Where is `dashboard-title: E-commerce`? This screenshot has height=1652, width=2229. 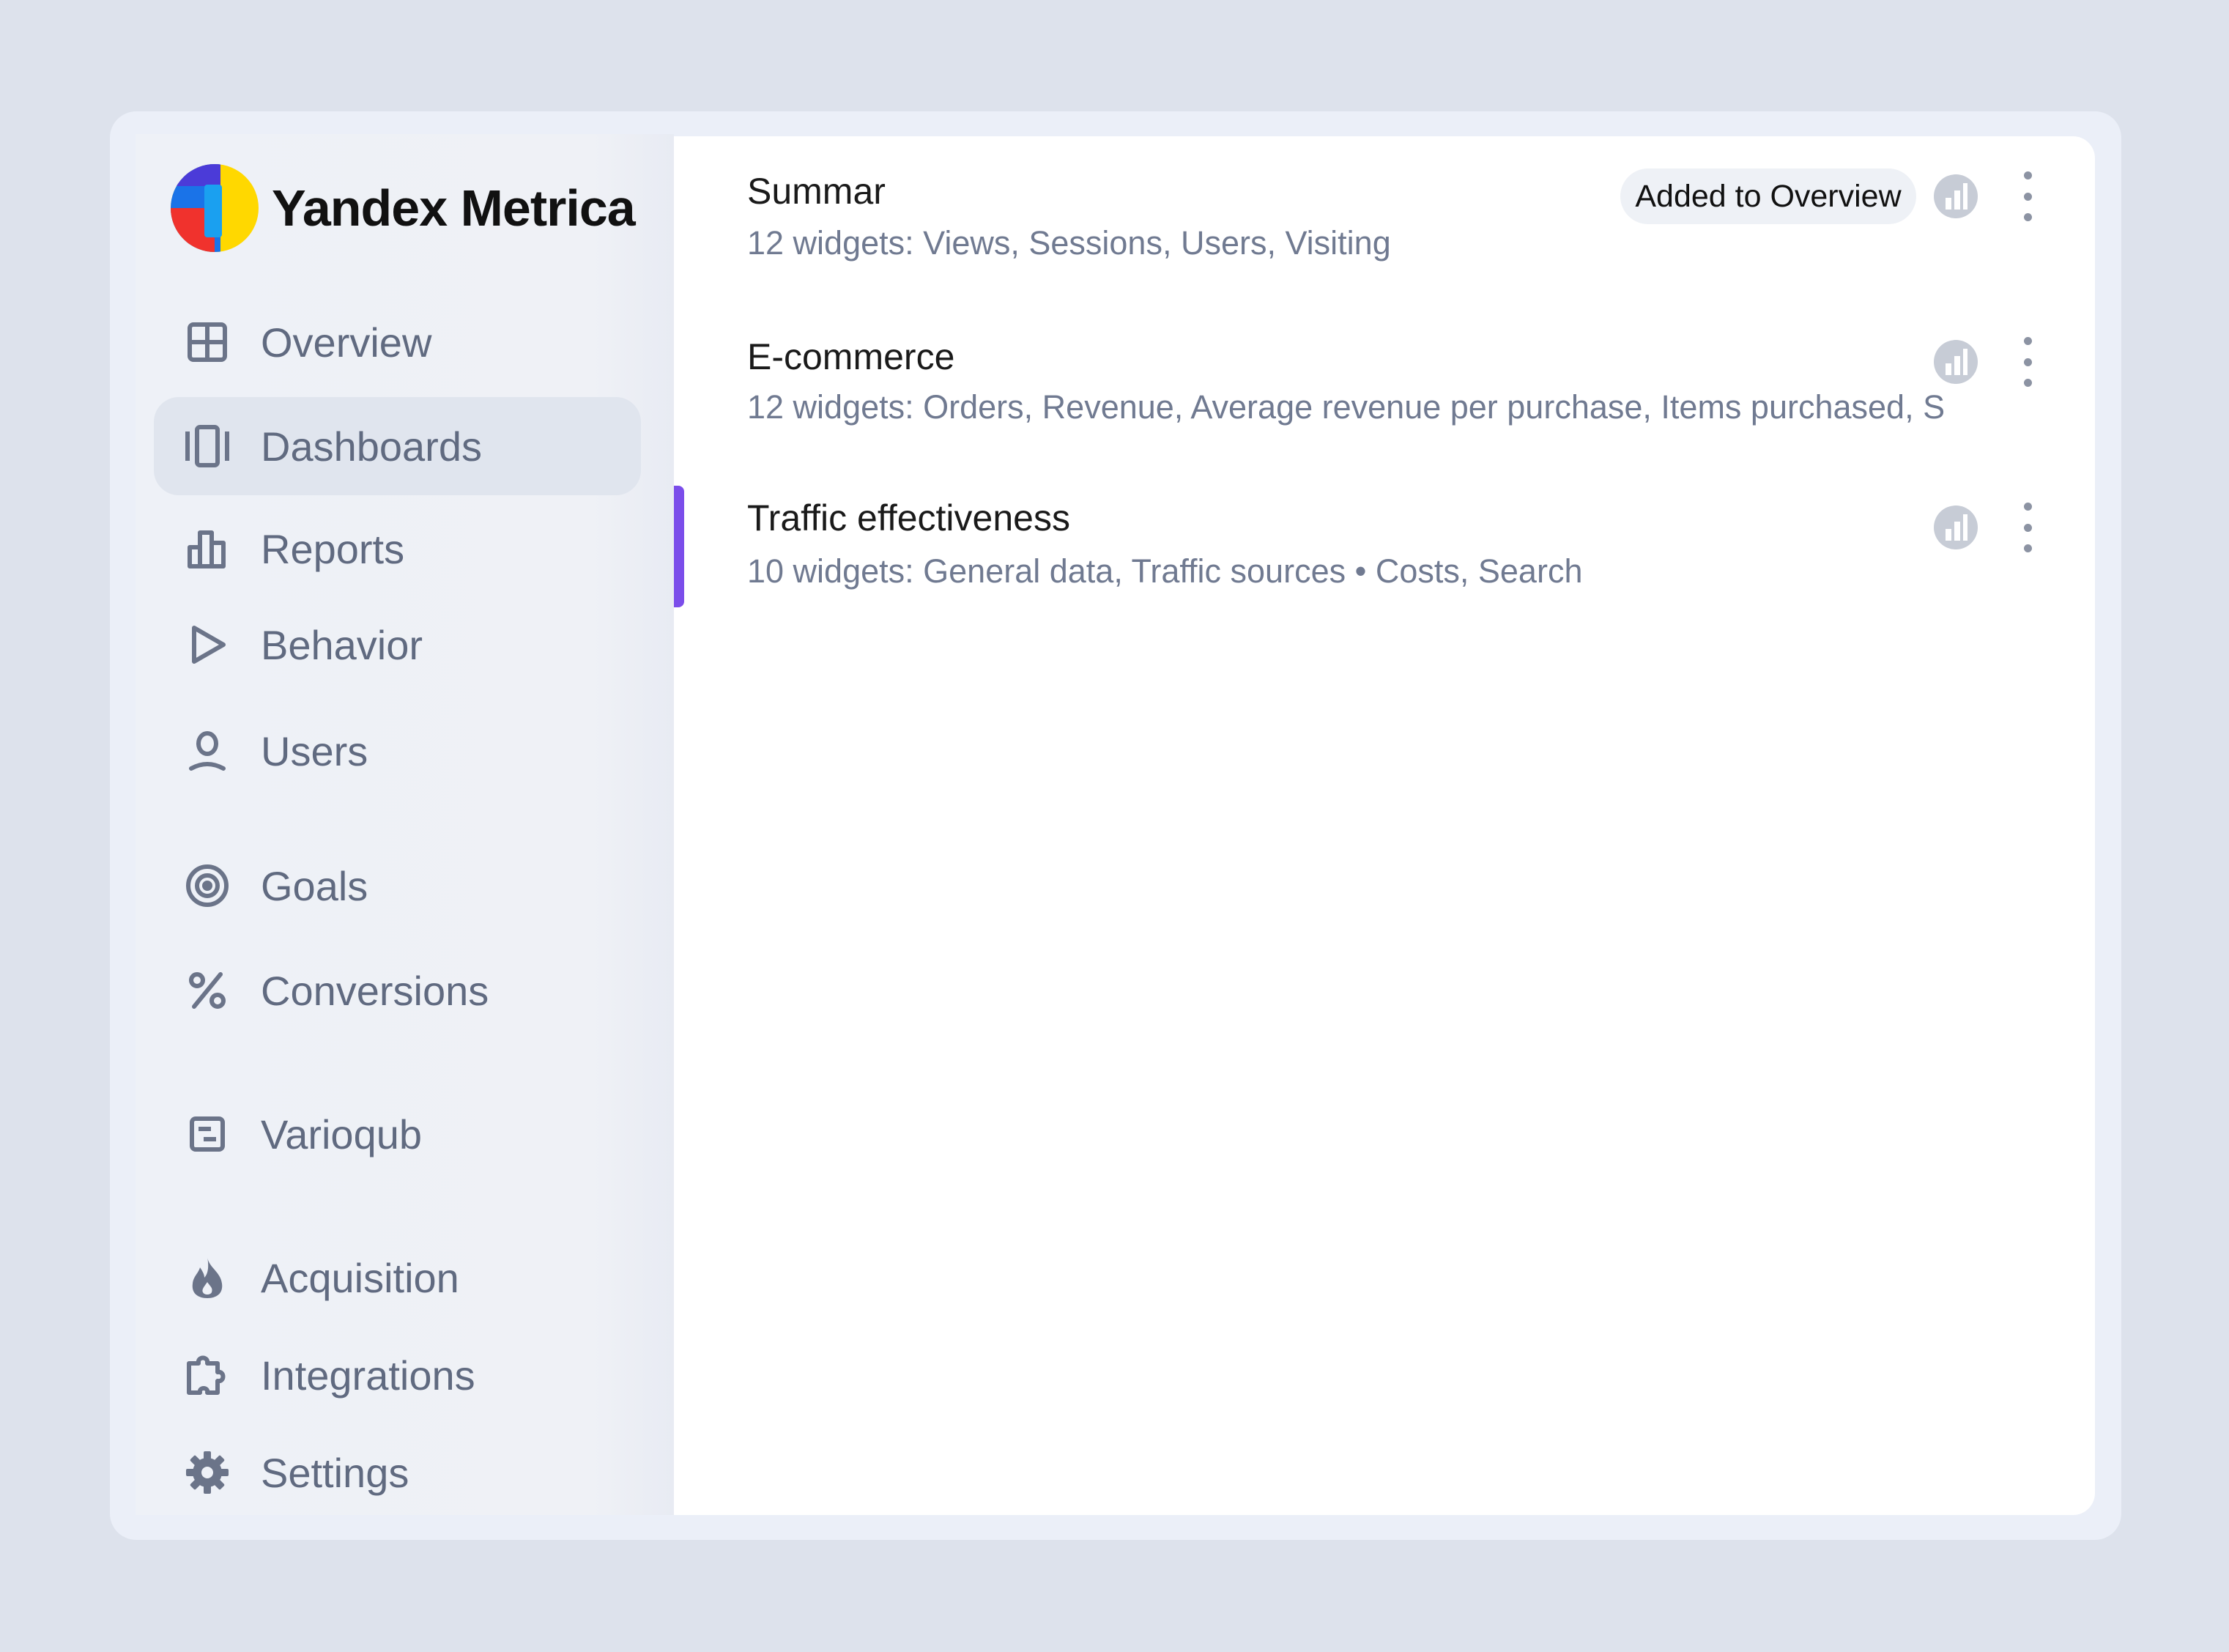
dashboard-title: E-commerce is located at coordinates (850, 357).